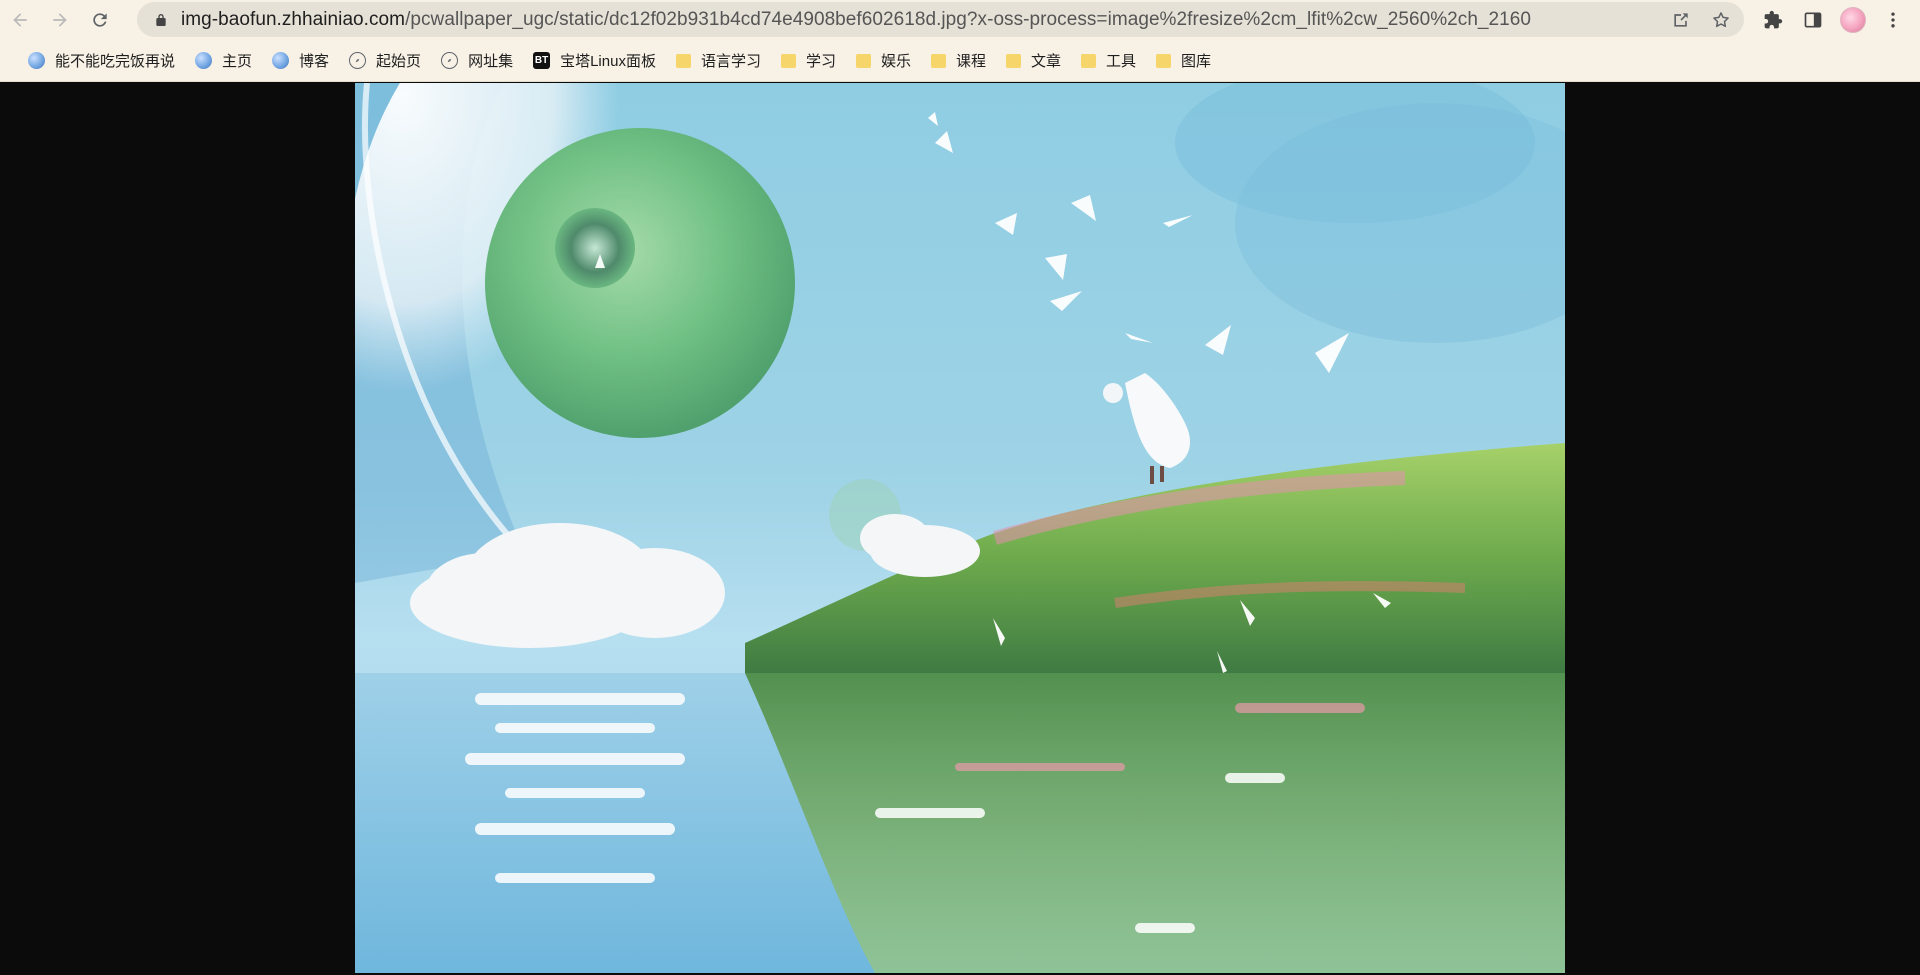 Image resolution: width=1920 pixels, height=975 pixels. I want to click on bookmark-item: BT 宝塔Linux面板, so click(594, 61).